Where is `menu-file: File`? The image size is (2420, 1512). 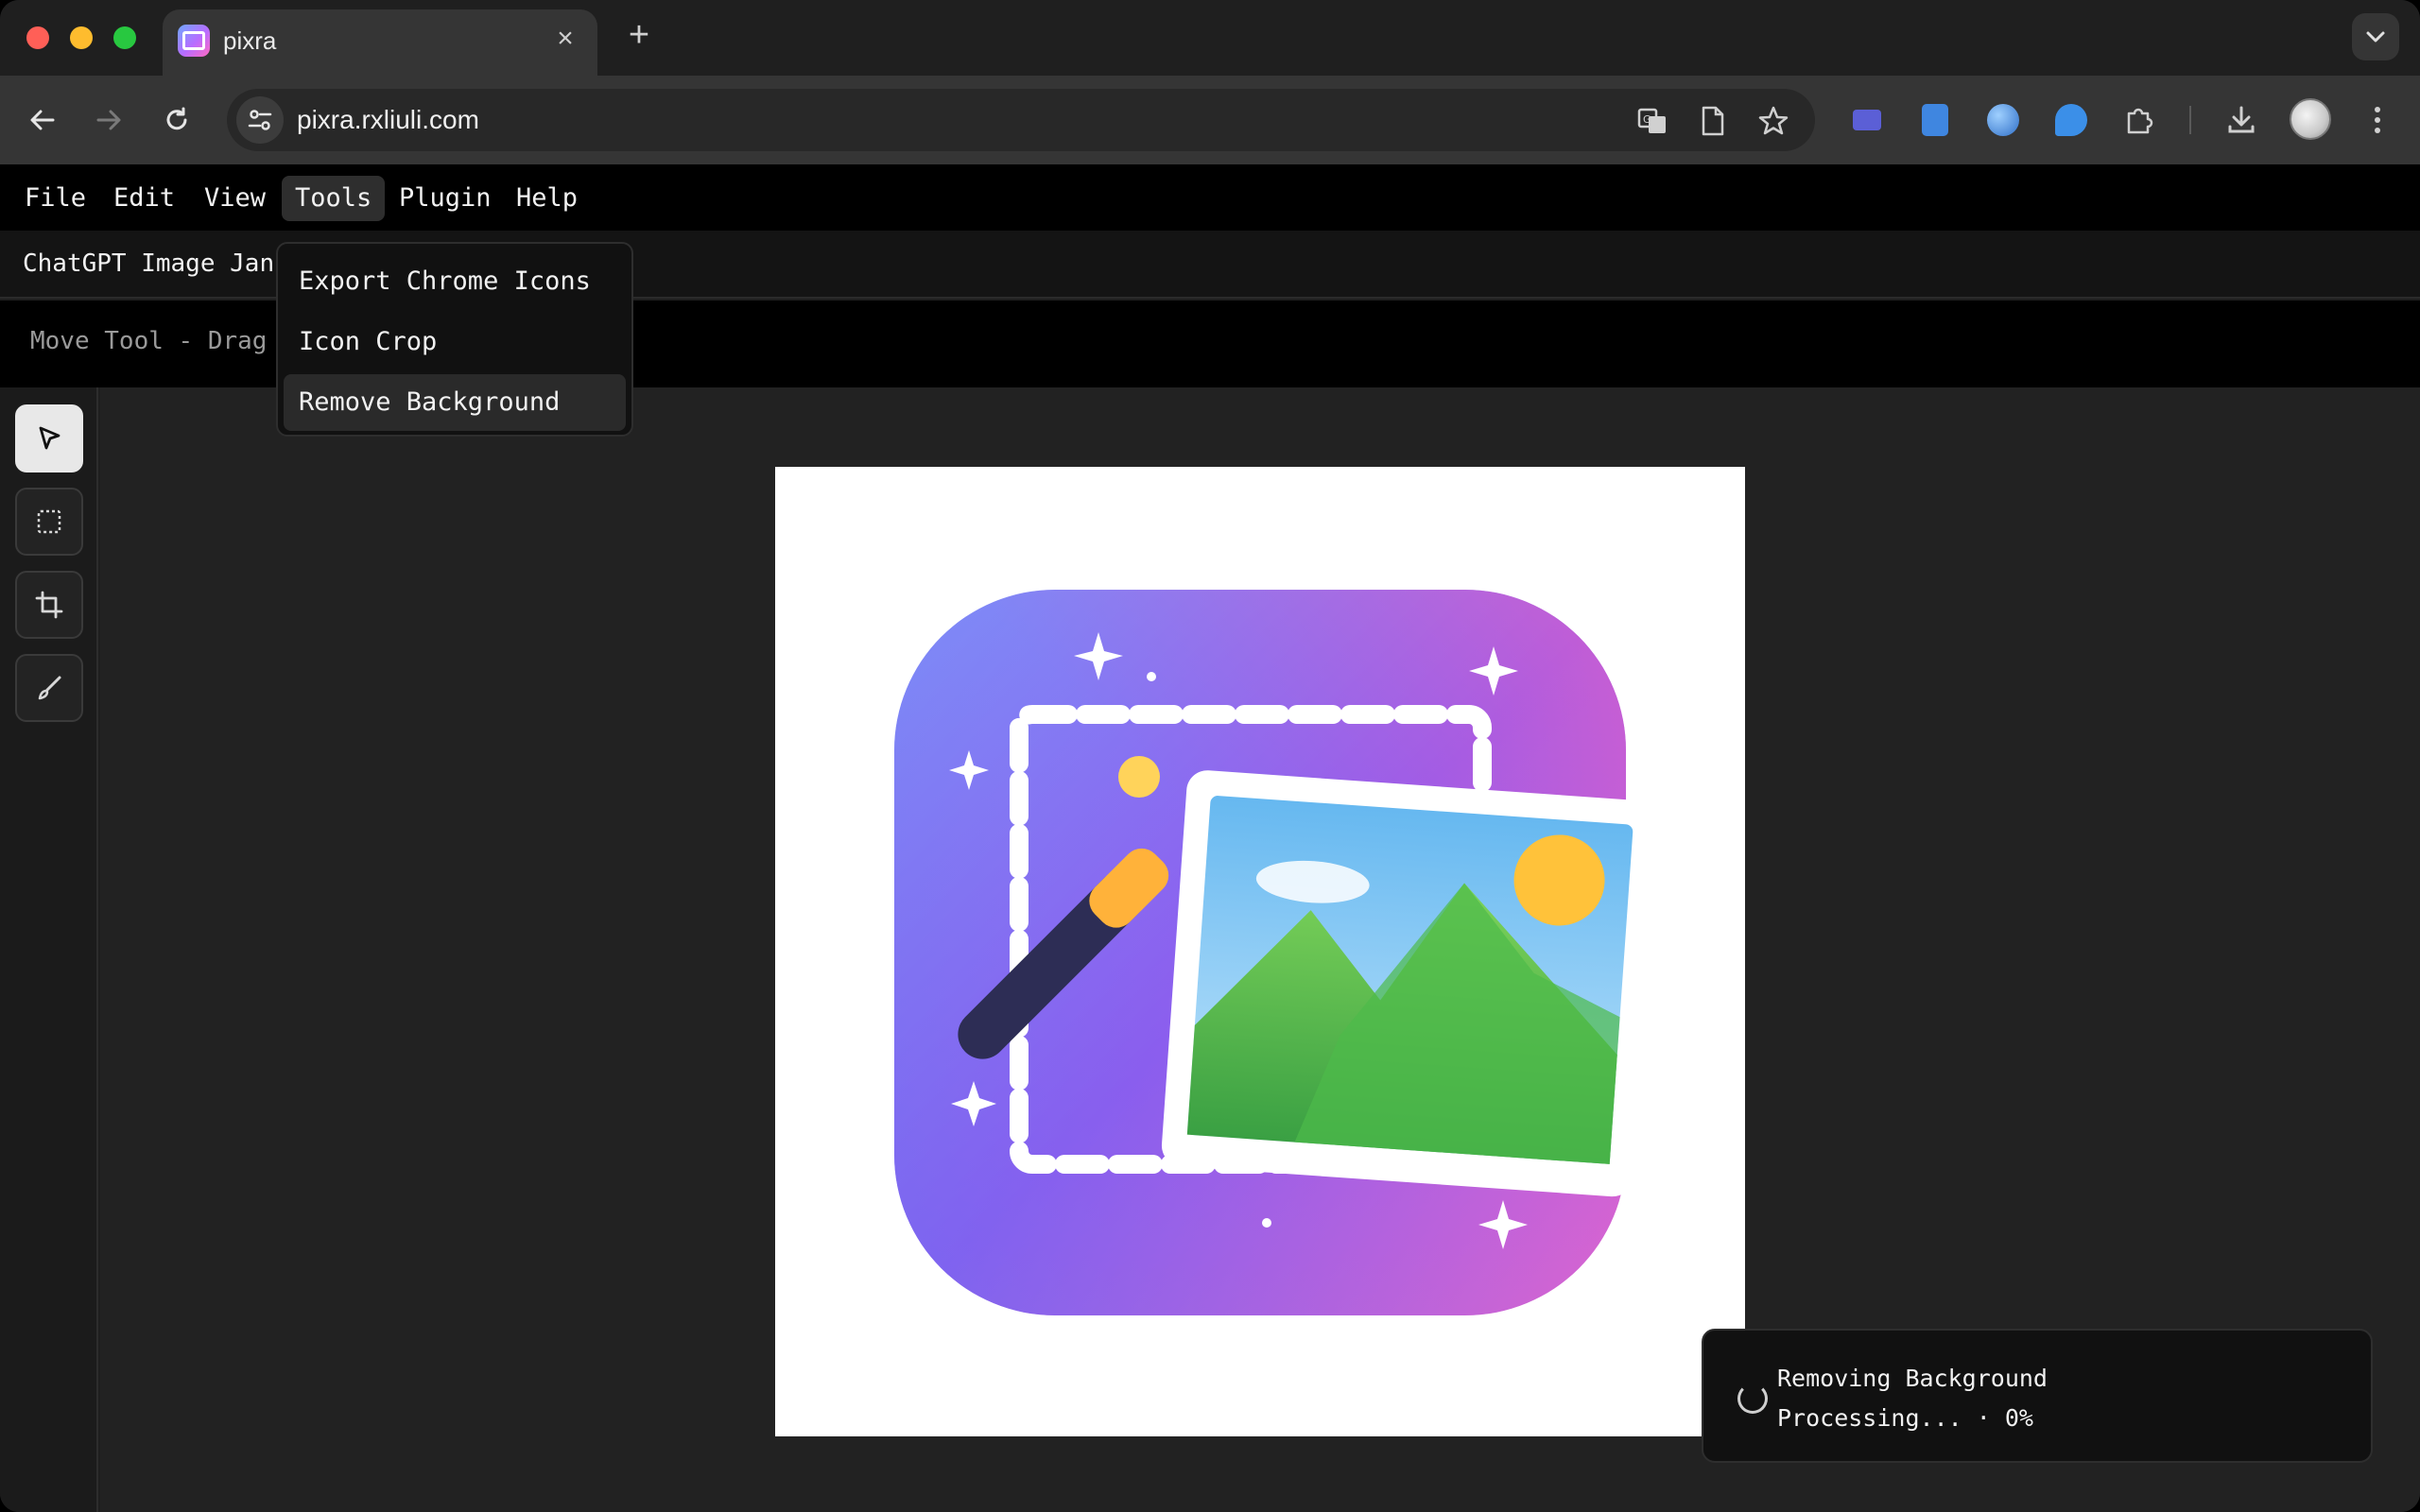 menu-file: File is located at coordinates (55, 198).